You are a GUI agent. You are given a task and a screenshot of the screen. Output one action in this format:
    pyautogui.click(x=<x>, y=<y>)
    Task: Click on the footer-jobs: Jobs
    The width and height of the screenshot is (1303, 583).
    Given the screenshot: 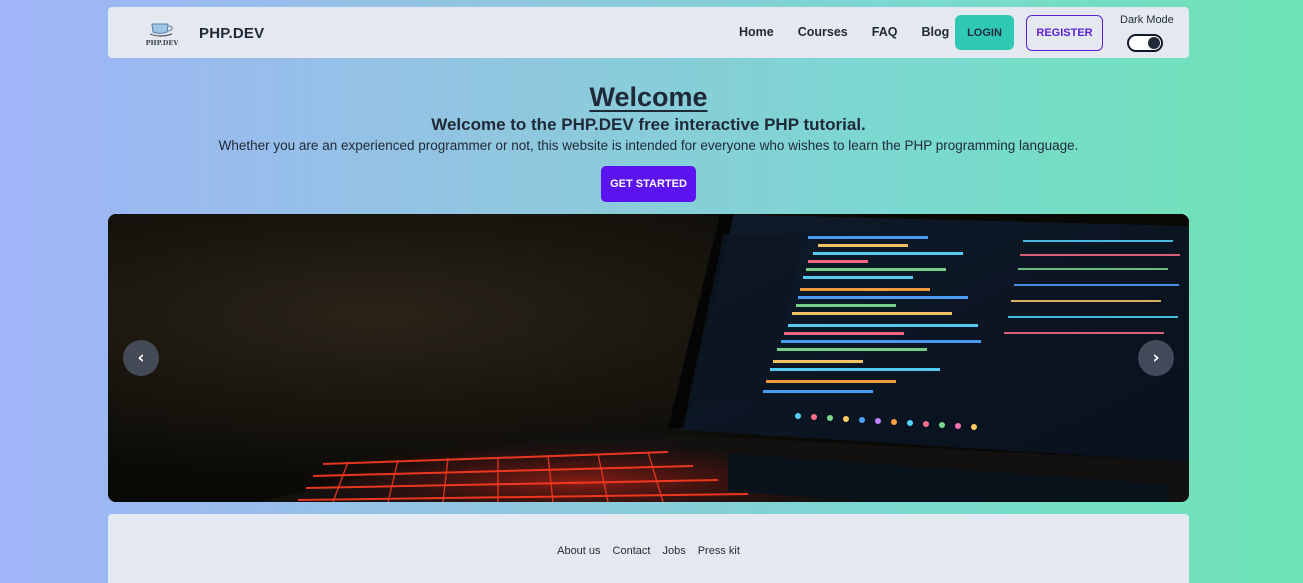 What is the action you would take?
    pyautogui.click(x=673, y=551)
    